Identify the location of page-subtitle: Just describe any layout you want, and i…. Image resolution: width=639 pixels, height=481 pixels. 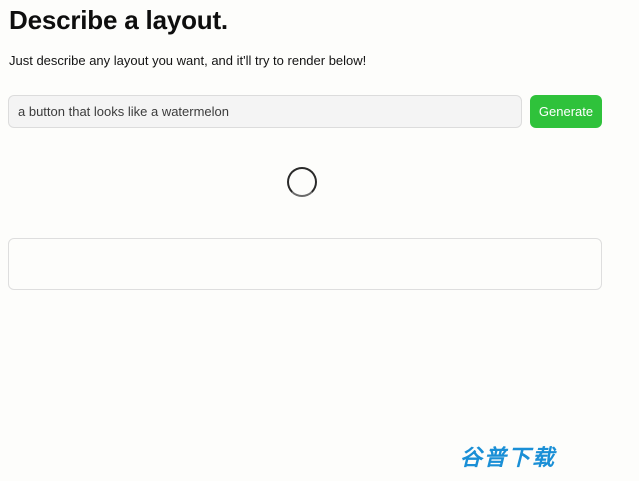
(188, 60).